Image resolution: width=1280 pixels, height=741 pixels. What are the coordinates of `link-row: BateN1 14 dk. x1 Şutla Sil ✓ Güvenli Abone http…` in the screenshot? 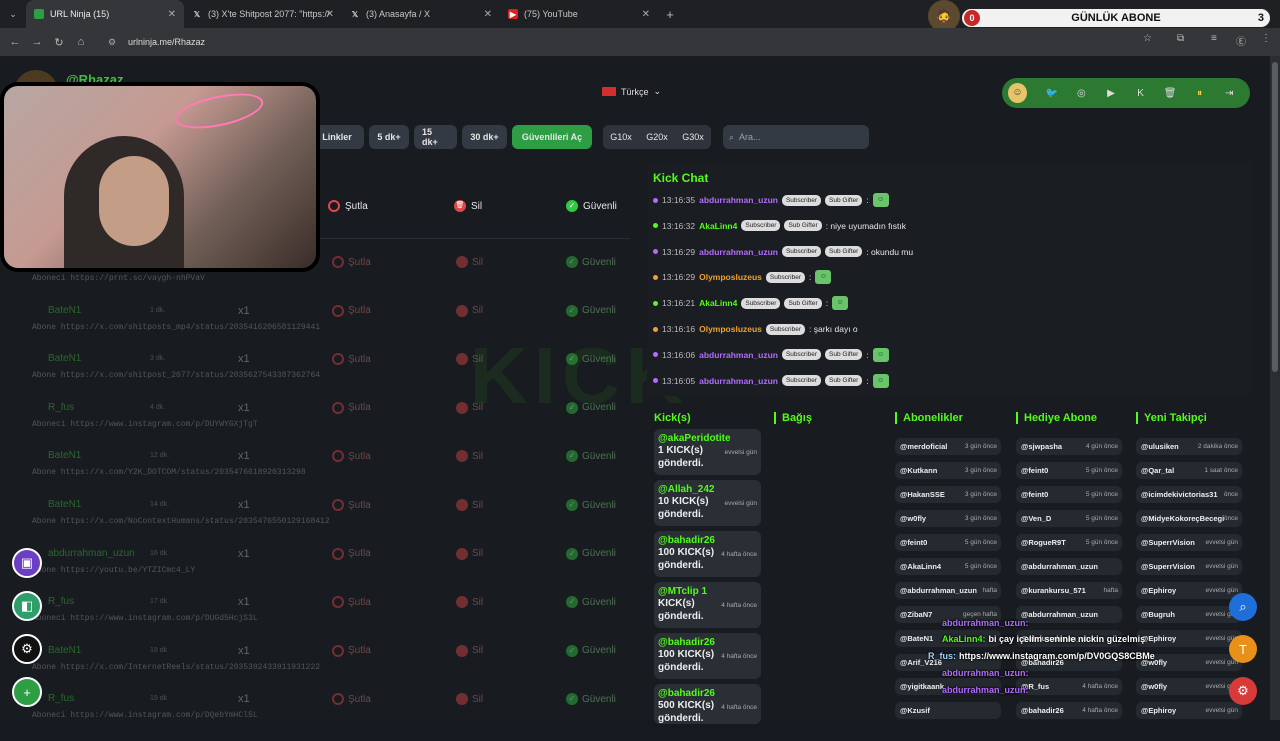 It's located at (320, 523).